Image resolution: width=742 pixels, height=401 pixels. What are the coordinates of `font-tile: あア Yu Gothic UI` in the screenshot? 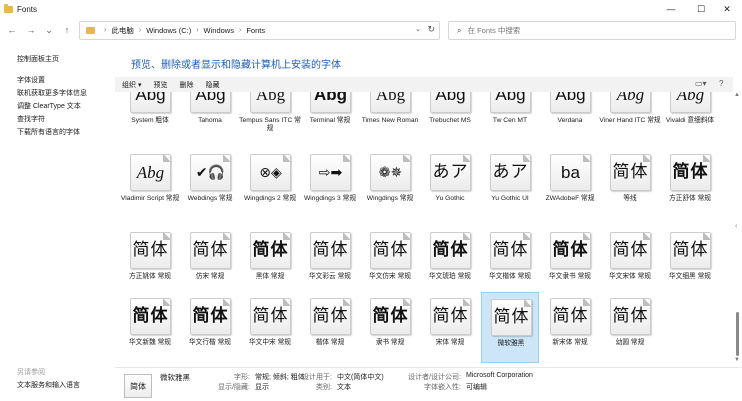 It's located at (510, 183).